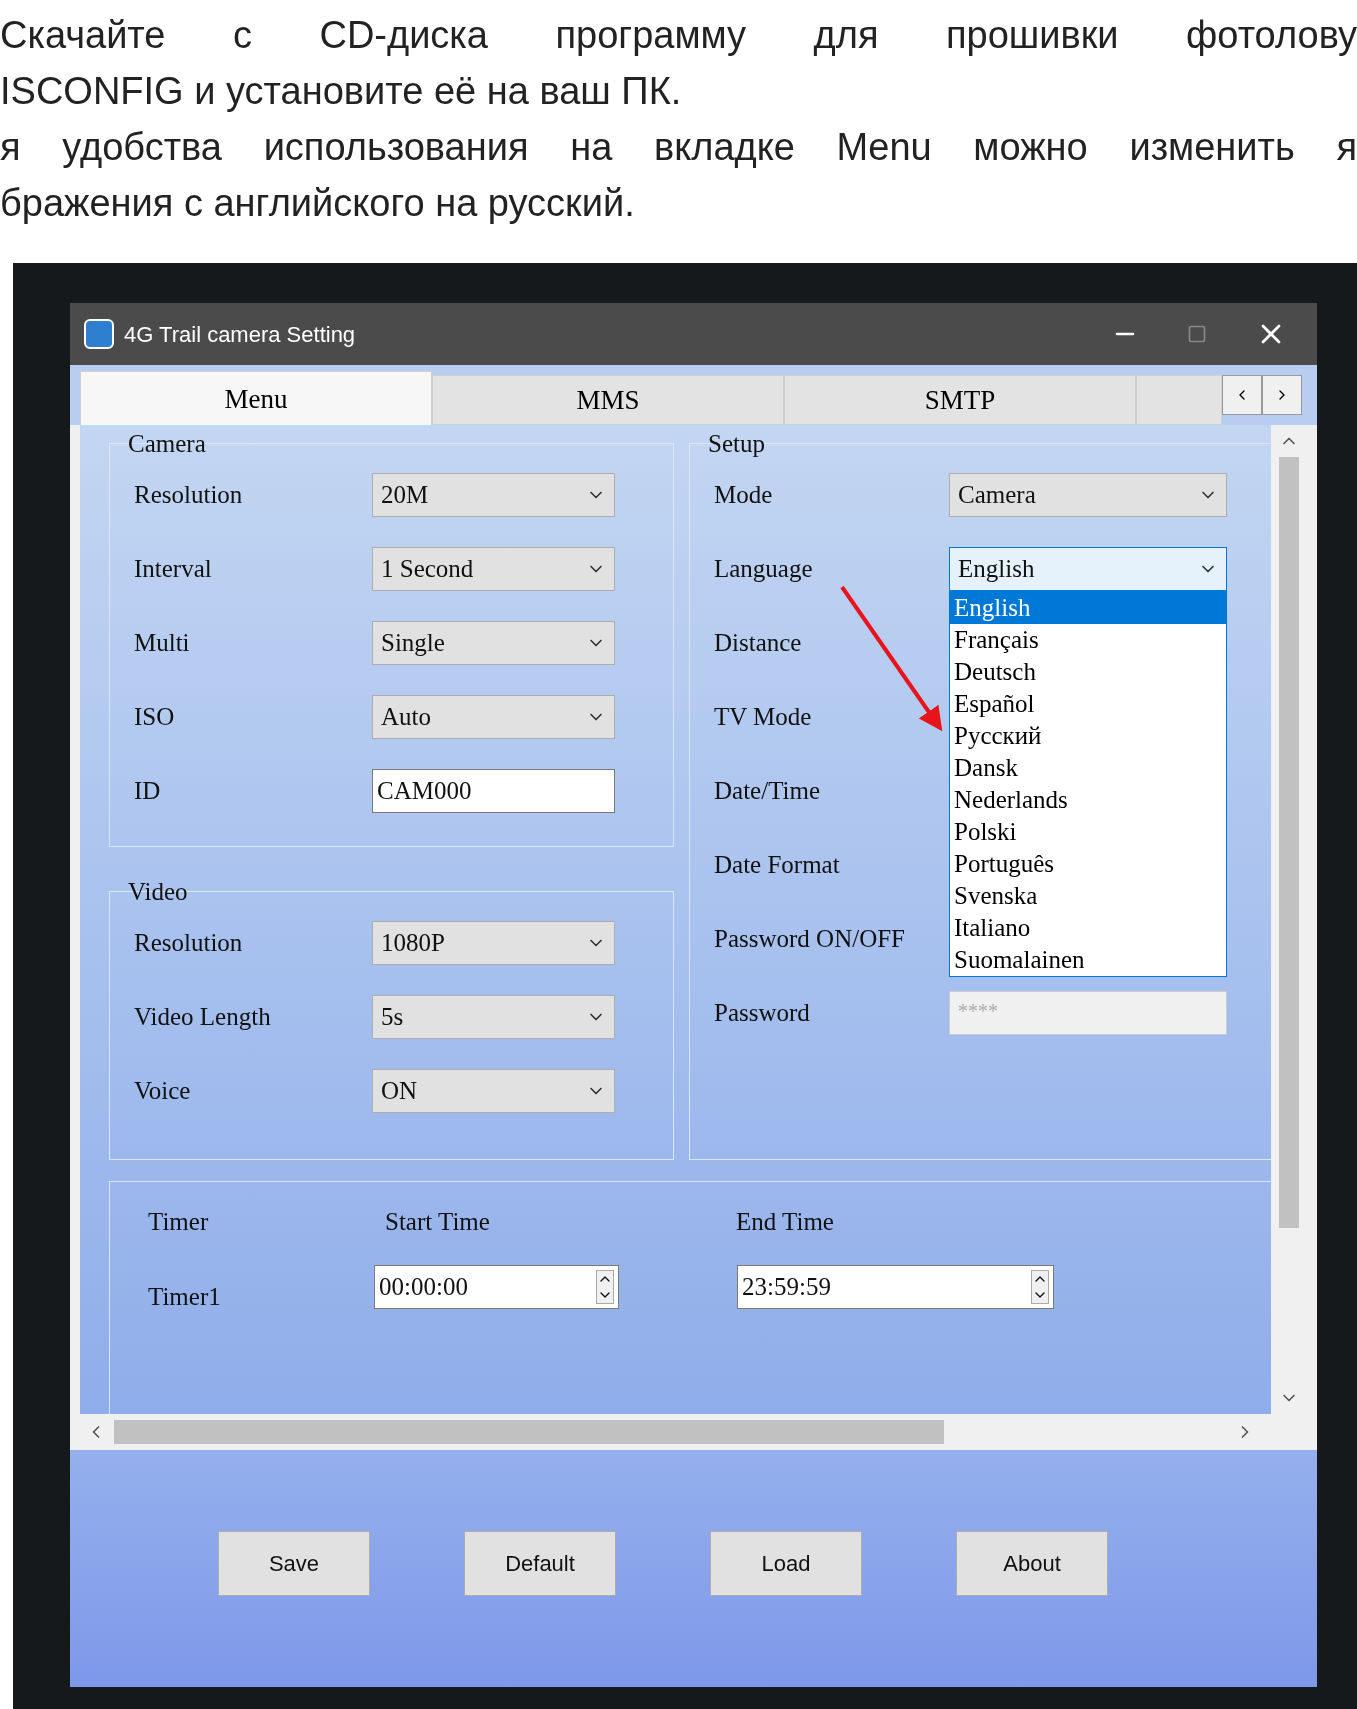 The width and height of the screenshot is (1357, 1709). What do you see at coordinates (809, 939) in the screenshot?
I see `field-label: Password ON/OFF` at bounding box center [809, 939].